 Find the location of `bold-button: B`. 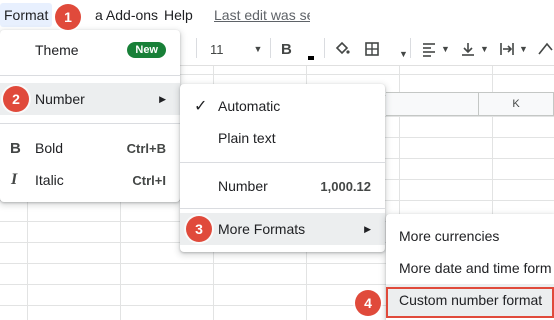

bold-button: B is located at coordinates (286, 49).